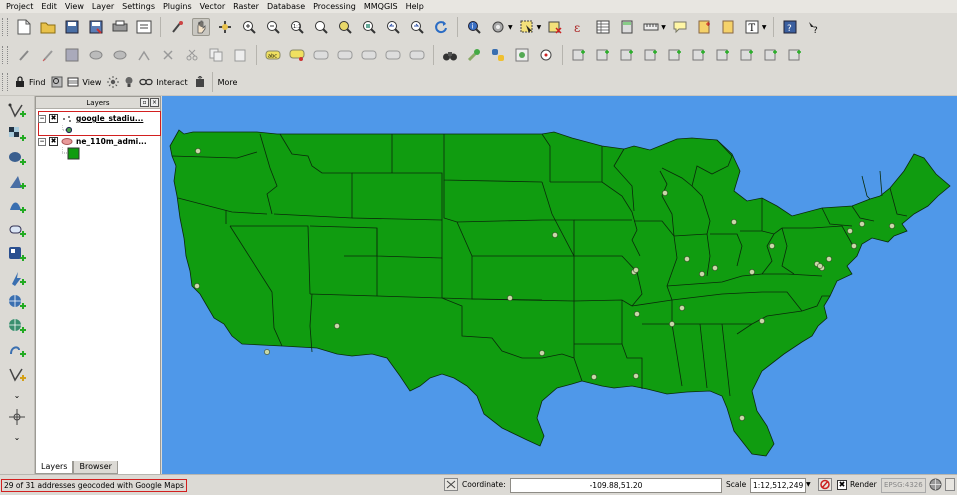 The width and height of the screenshot is (957, 495). Describe the element at coordinates (935, 485) in the screenshot. I see `projection-icon` at that location.